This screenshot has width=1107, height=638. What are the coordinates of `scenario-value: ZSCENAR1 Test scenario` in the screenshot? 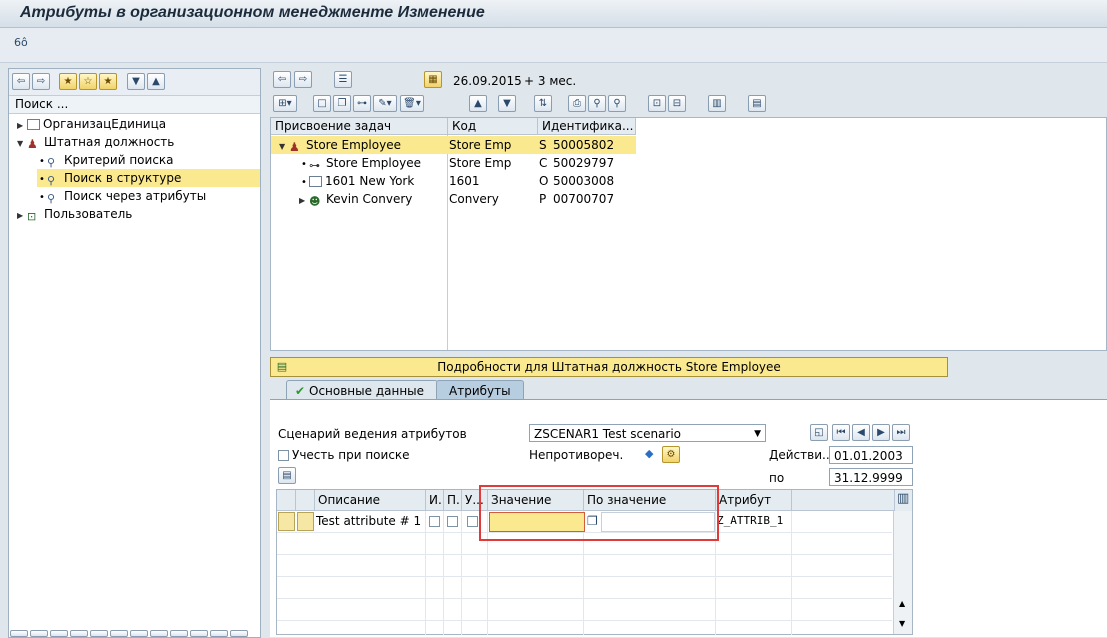 It's located at (608, 434).